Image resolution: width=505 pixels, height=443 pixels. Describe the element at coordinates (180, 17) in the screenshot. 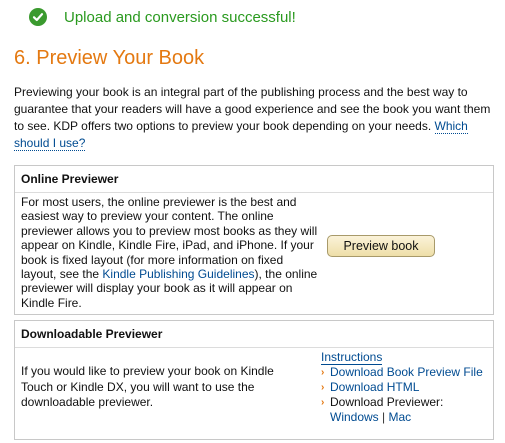

I see `success-message: Upload and conversion successful!` at that location.